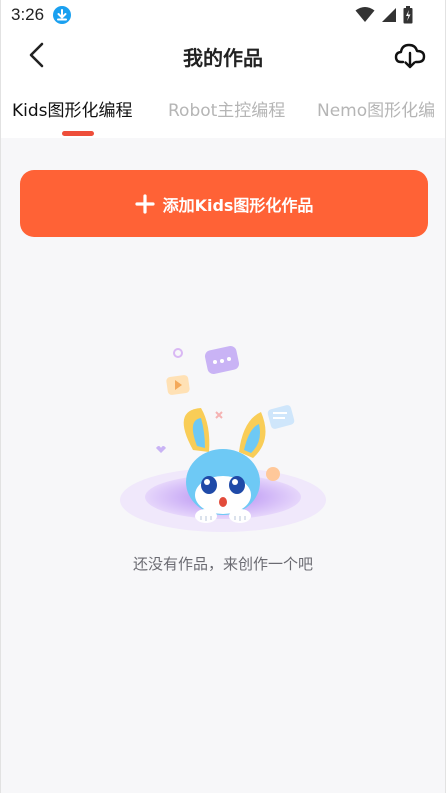 The width and height of the screenshot is (446, 793). I want to click on page-title: 我的作品, so click(223, 58).